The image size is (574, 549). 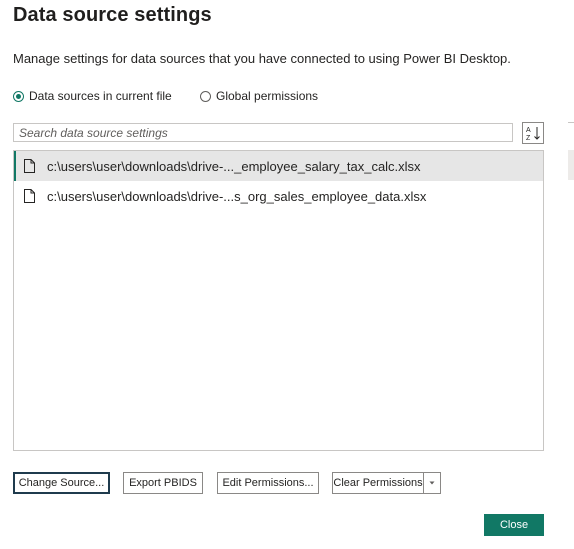 I want to click on sort-az-icon: A Z, so click(x=533, y=134).